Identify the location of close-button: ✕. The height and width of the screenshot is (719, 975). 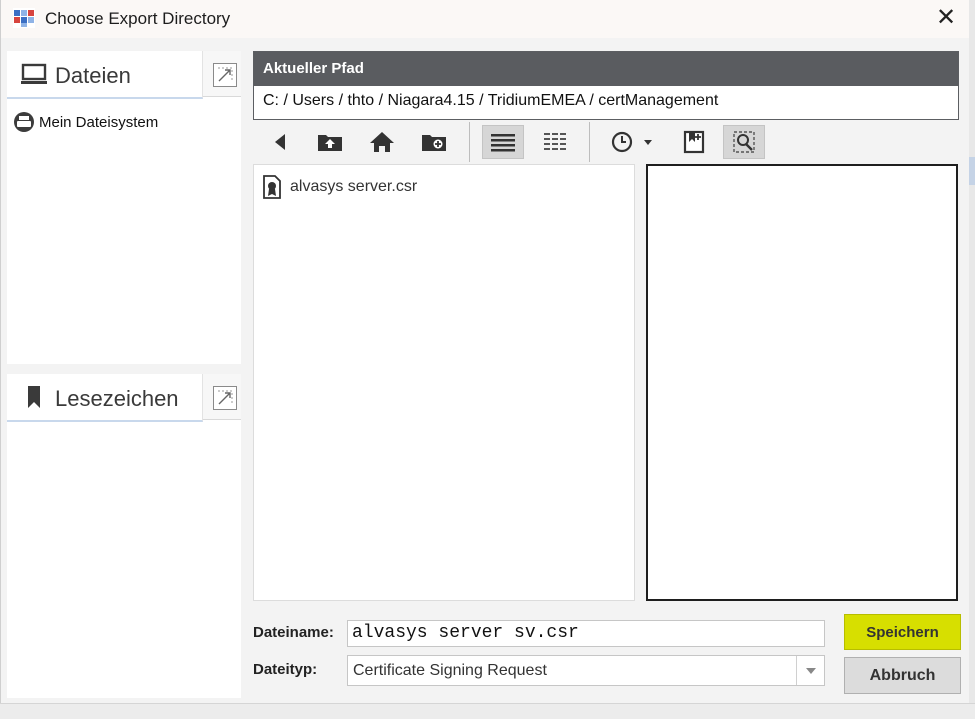
(946, 18).